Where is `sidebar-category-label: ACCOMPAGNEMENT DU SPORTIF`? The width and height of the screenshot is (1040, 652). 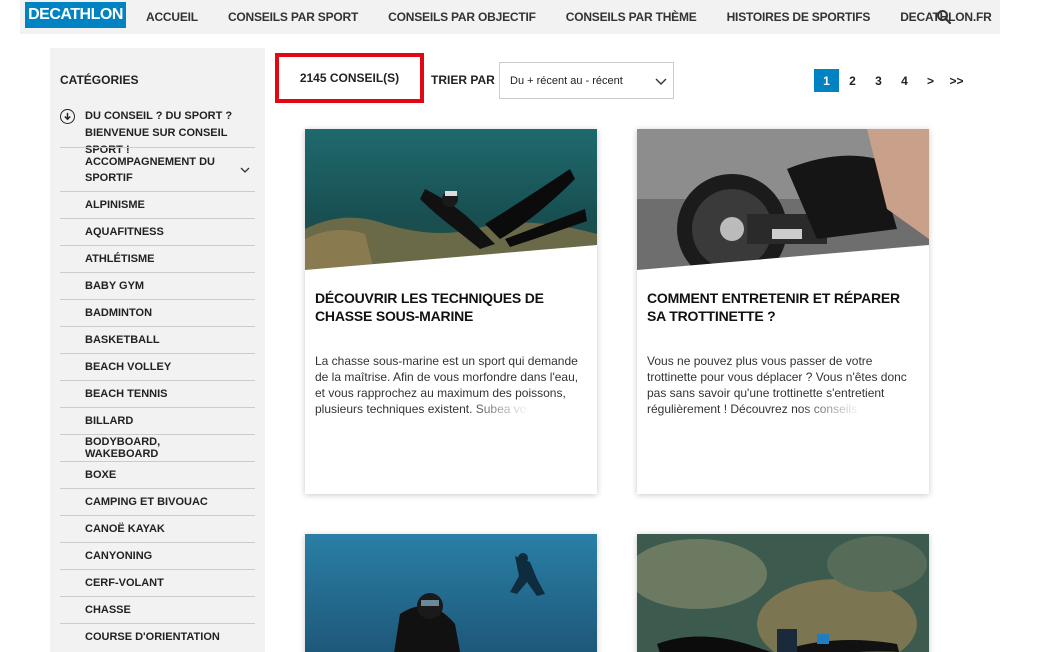
sidebar-category-label: ACCOMPAGNEMENT DU SPORTIF is located at coordinates (150, 169).